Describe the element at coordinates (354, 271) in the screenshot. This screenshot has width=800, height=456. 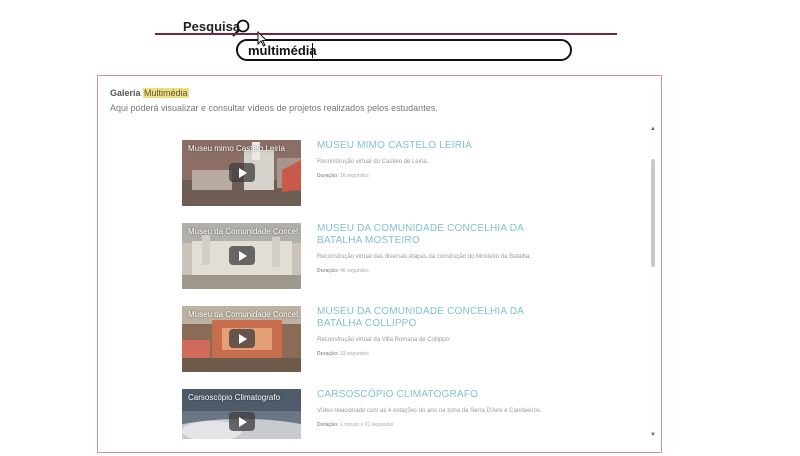
I see `video-duration-value: 46 segundos` at that location.